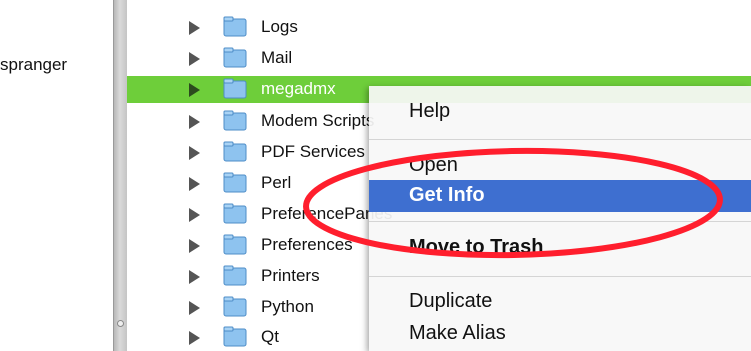 This screenshot has height=351, width=751. I want to click on folder-name: Modem Scripts, so click(318, 120).